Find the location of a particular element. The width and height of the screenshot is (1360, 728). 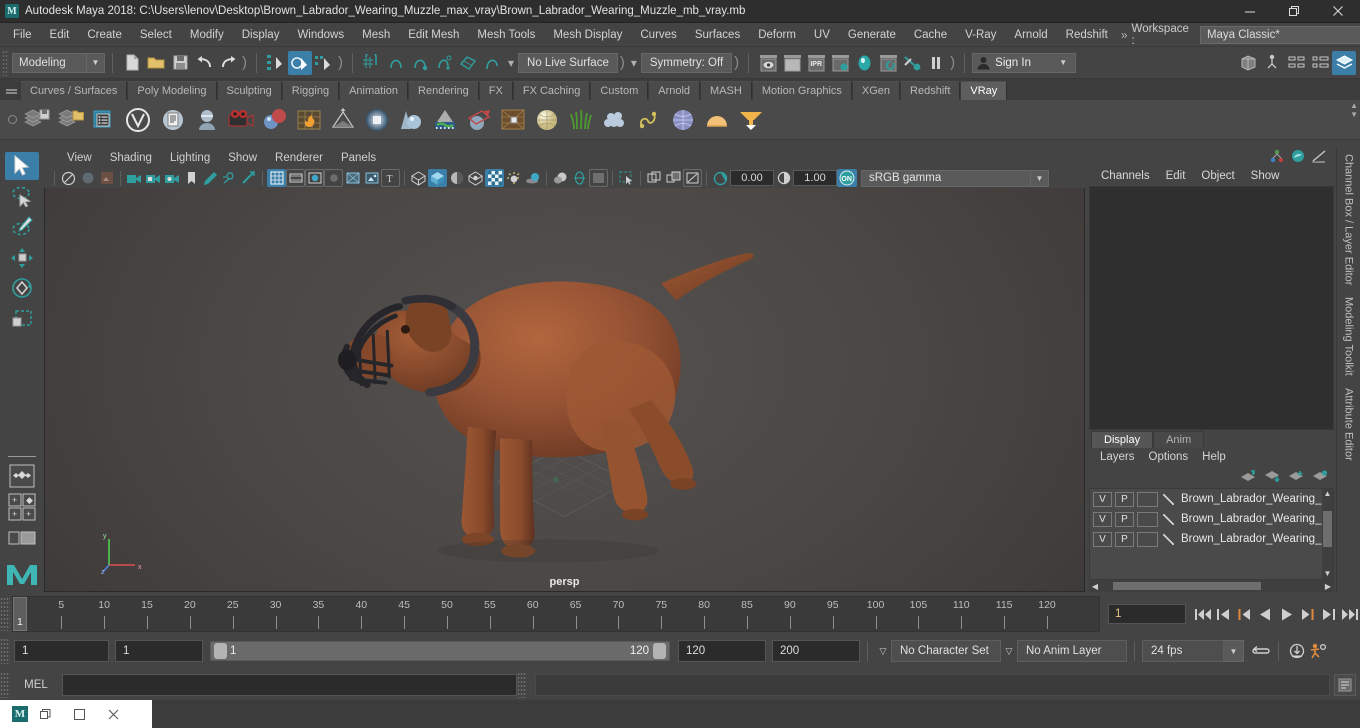

attribute-editor-toggle-icon is located at coordinates (1298, 157).